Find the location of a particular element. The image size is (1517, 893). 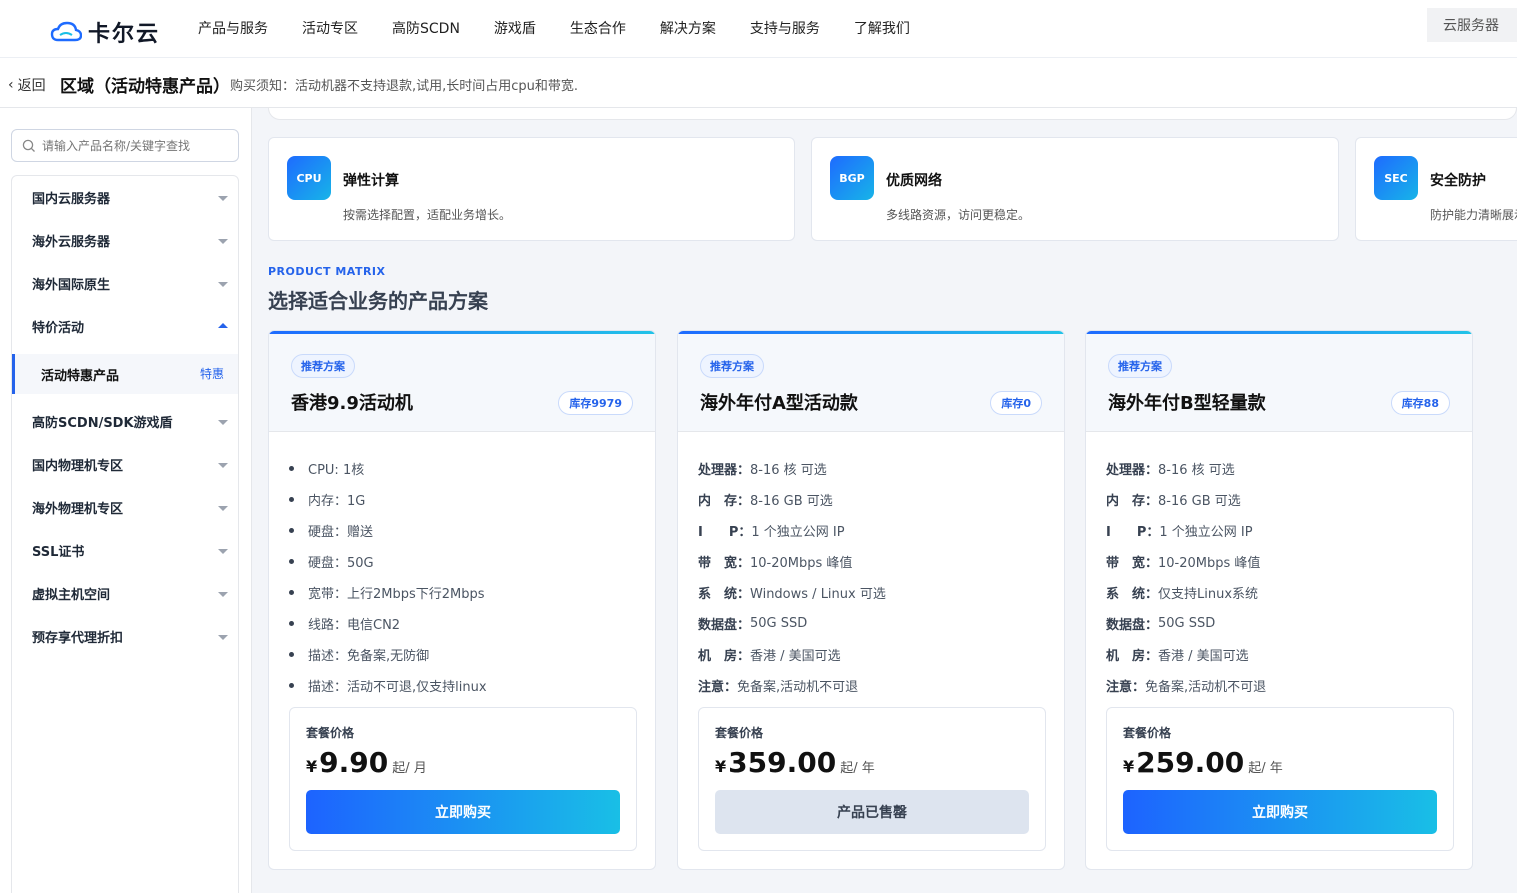

submenu-activity-products: 活动特惠产品 特惠 is located at coordinates (125, 374).